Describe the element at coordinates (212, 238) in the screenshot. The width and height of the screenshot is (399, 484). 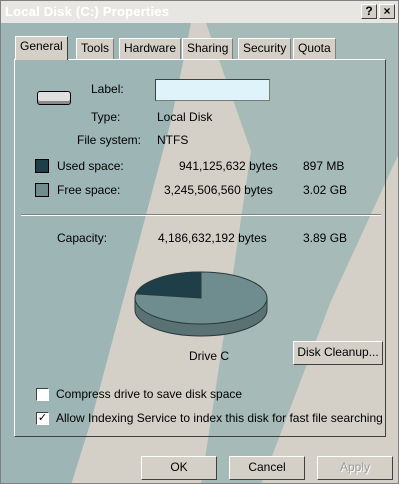
I see `capacity-bytes: 4,186,632,192 bytes` at that location.